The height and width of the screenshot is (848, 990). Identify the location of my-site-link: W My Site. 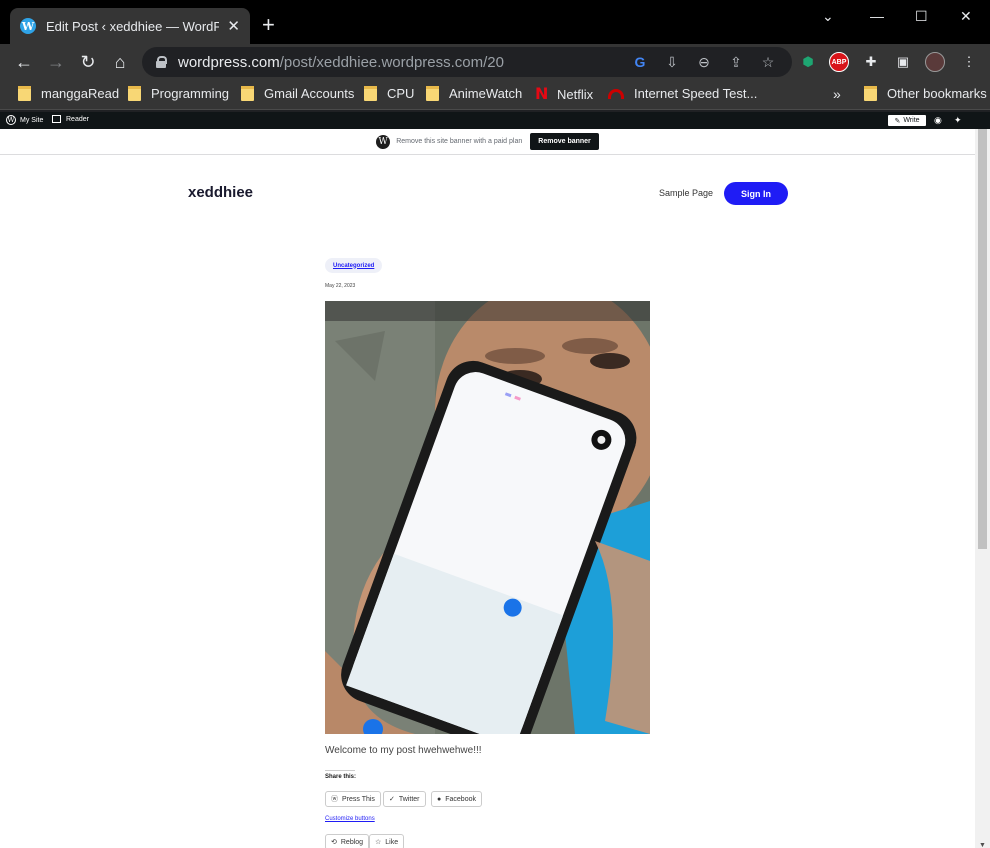
(24, 120).